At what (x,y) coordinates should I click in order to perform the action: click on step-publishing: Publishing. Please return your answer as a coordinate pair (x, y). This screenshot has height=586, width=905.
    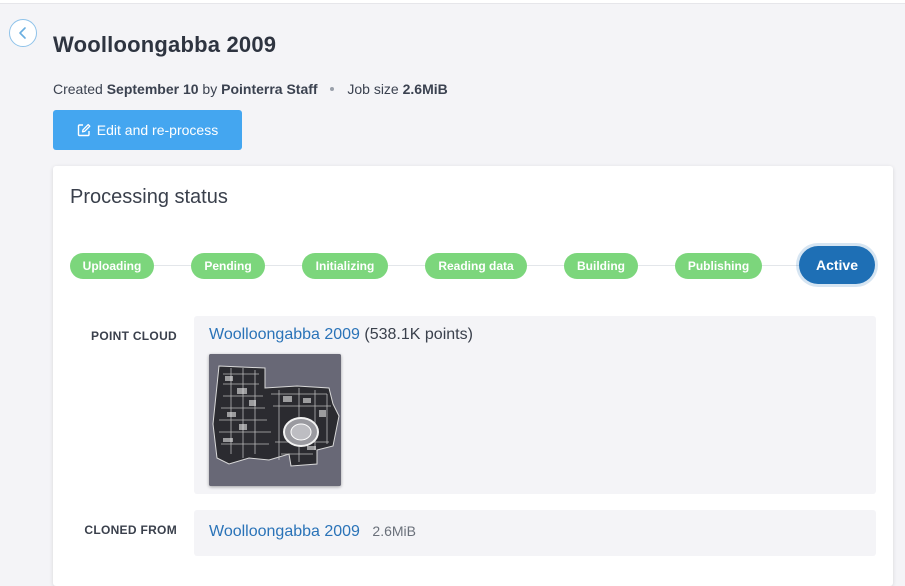
    Looking at the image, I should click on (718, 266).